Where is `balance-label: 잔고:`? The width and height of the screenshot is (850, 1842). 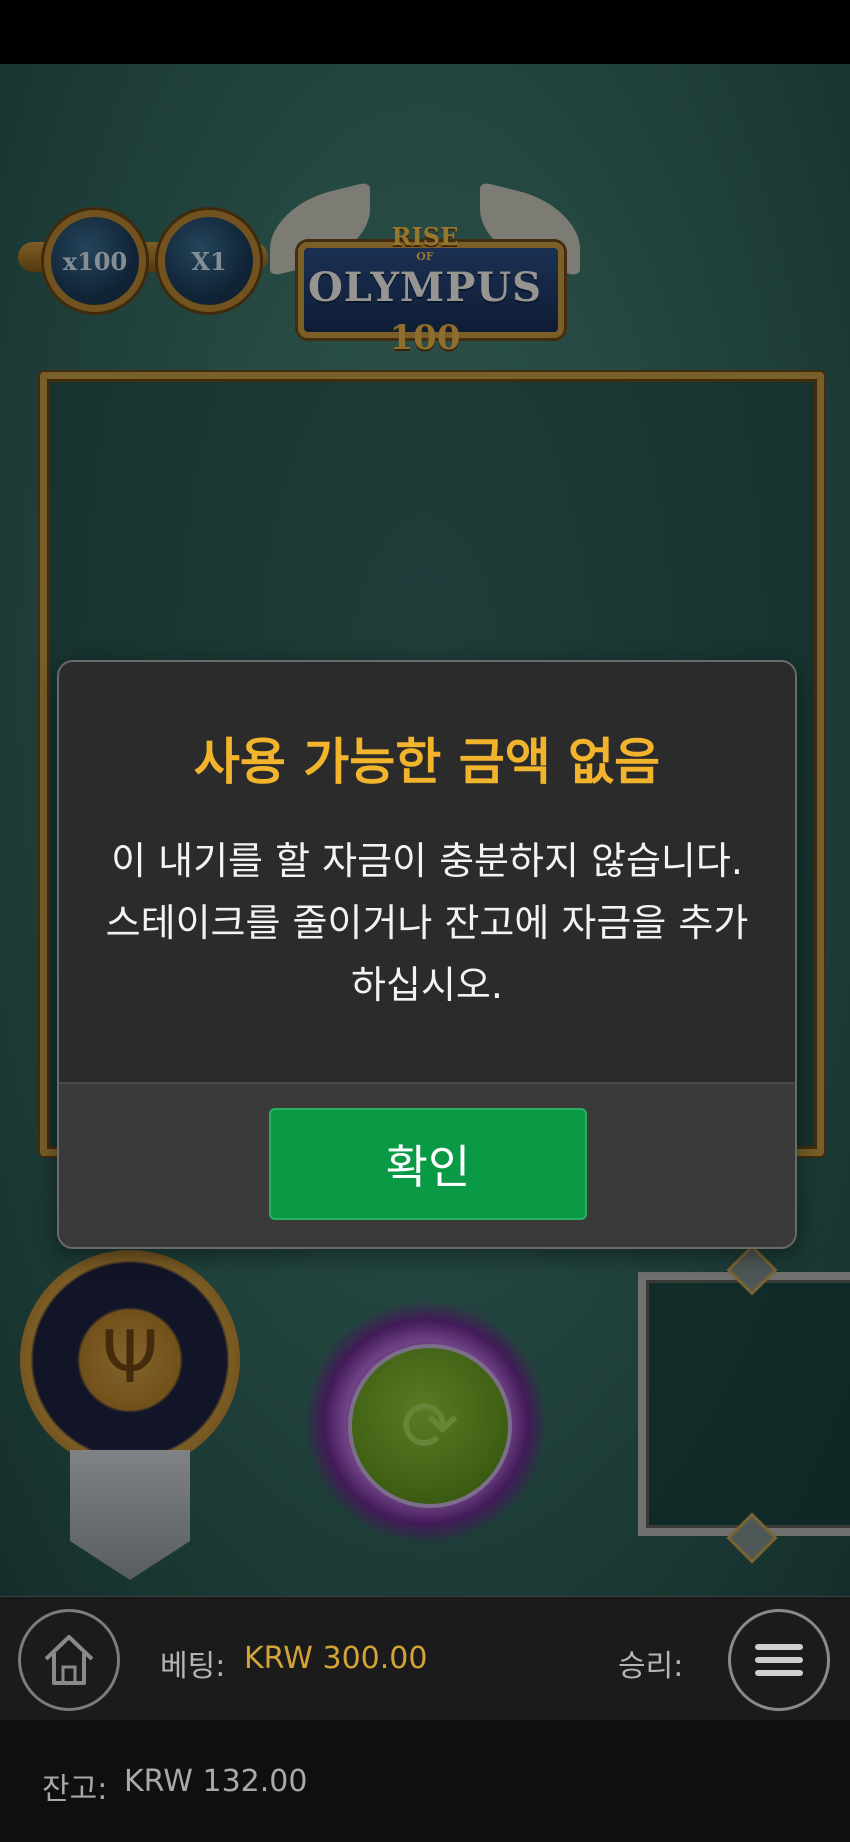
balance-label: 잔고: is located at coordinates (75, 1789).